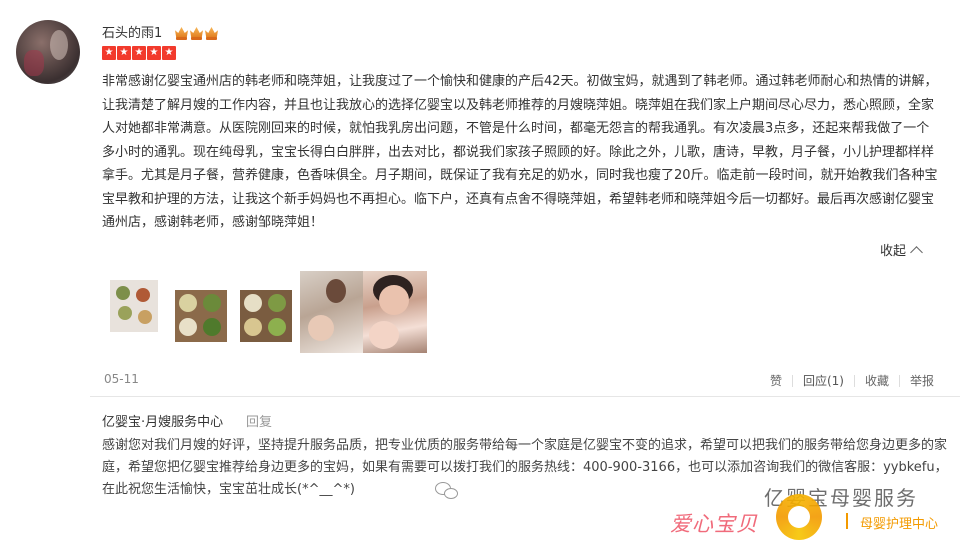 The height and width of the screenshot is (542, 960). I want to click on watermark-care-center: 母婴护理中心, so click(899, 524).